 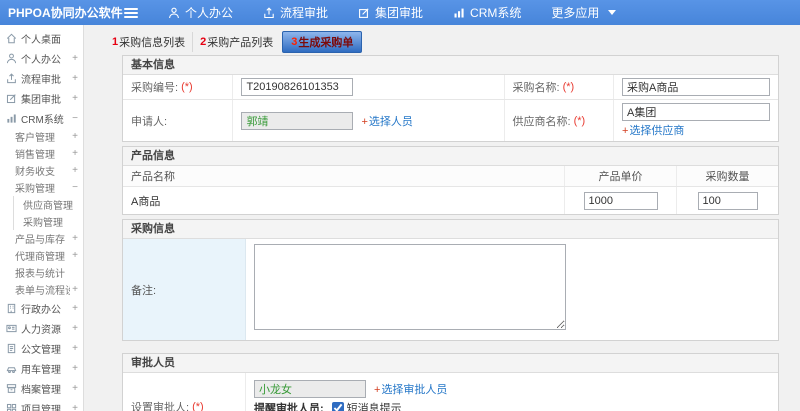 I want to click on home-icon, so click(x=11, y=38).